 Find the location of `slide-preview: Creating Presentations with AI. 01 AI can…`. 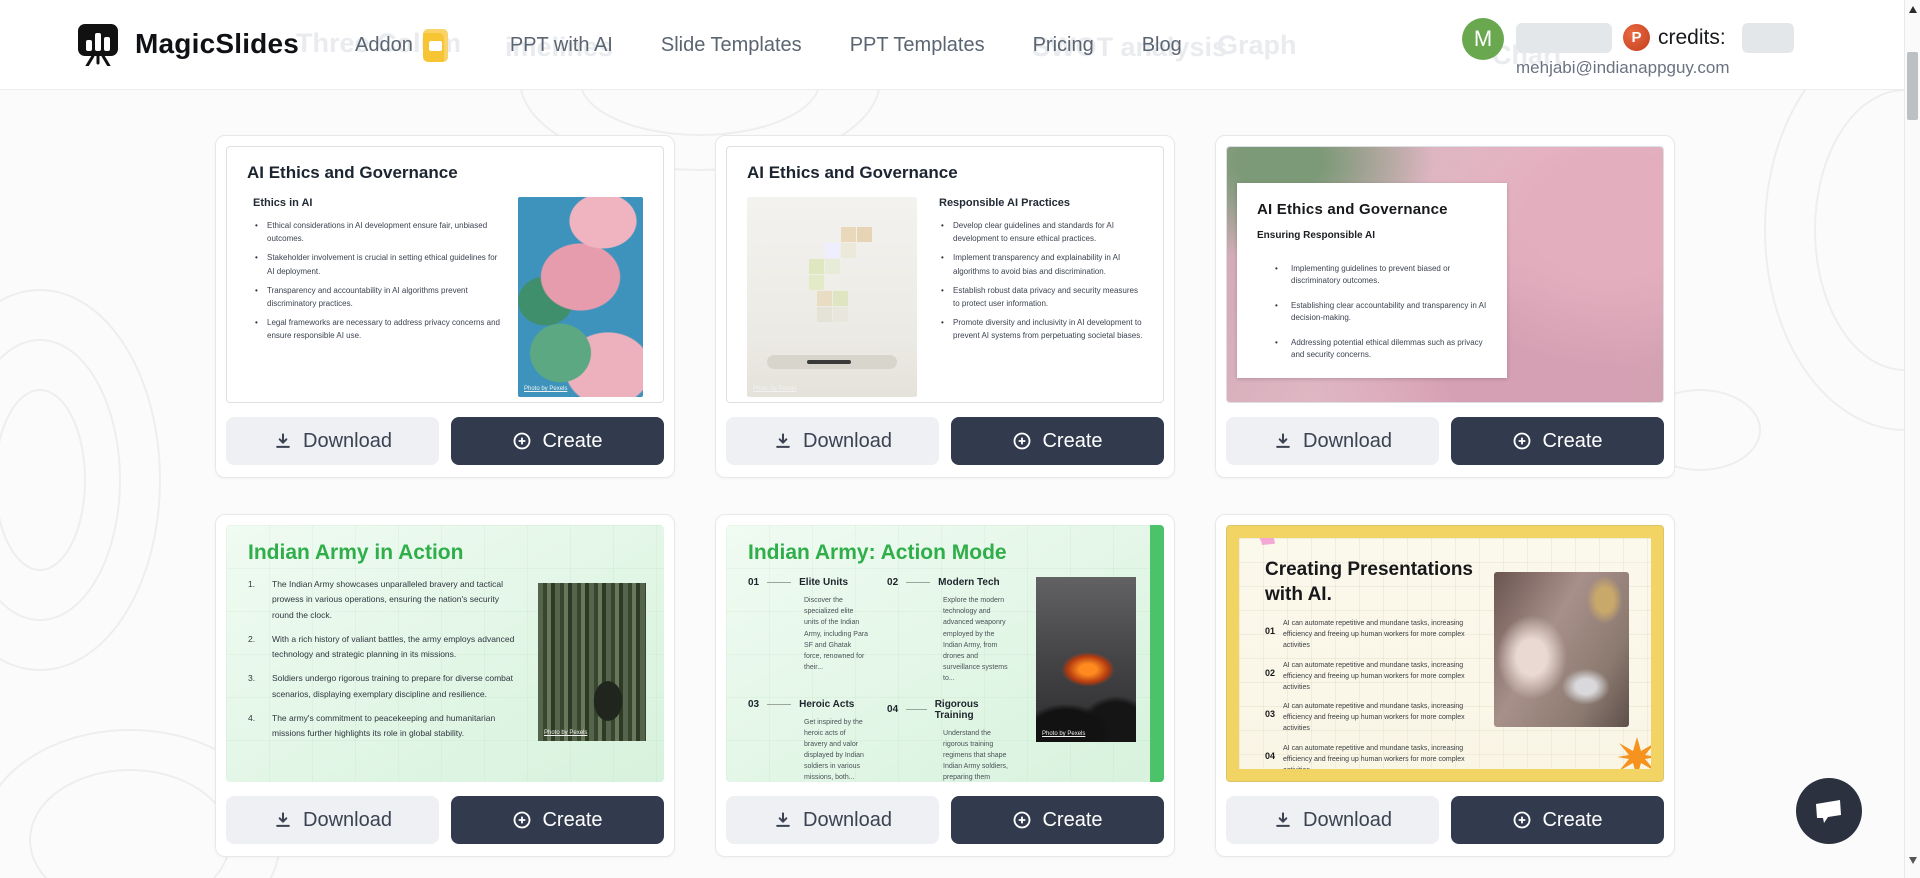

slide-preview: Creating Presentations with AI. 01 AI can… is located at coordinates (1445, 653).